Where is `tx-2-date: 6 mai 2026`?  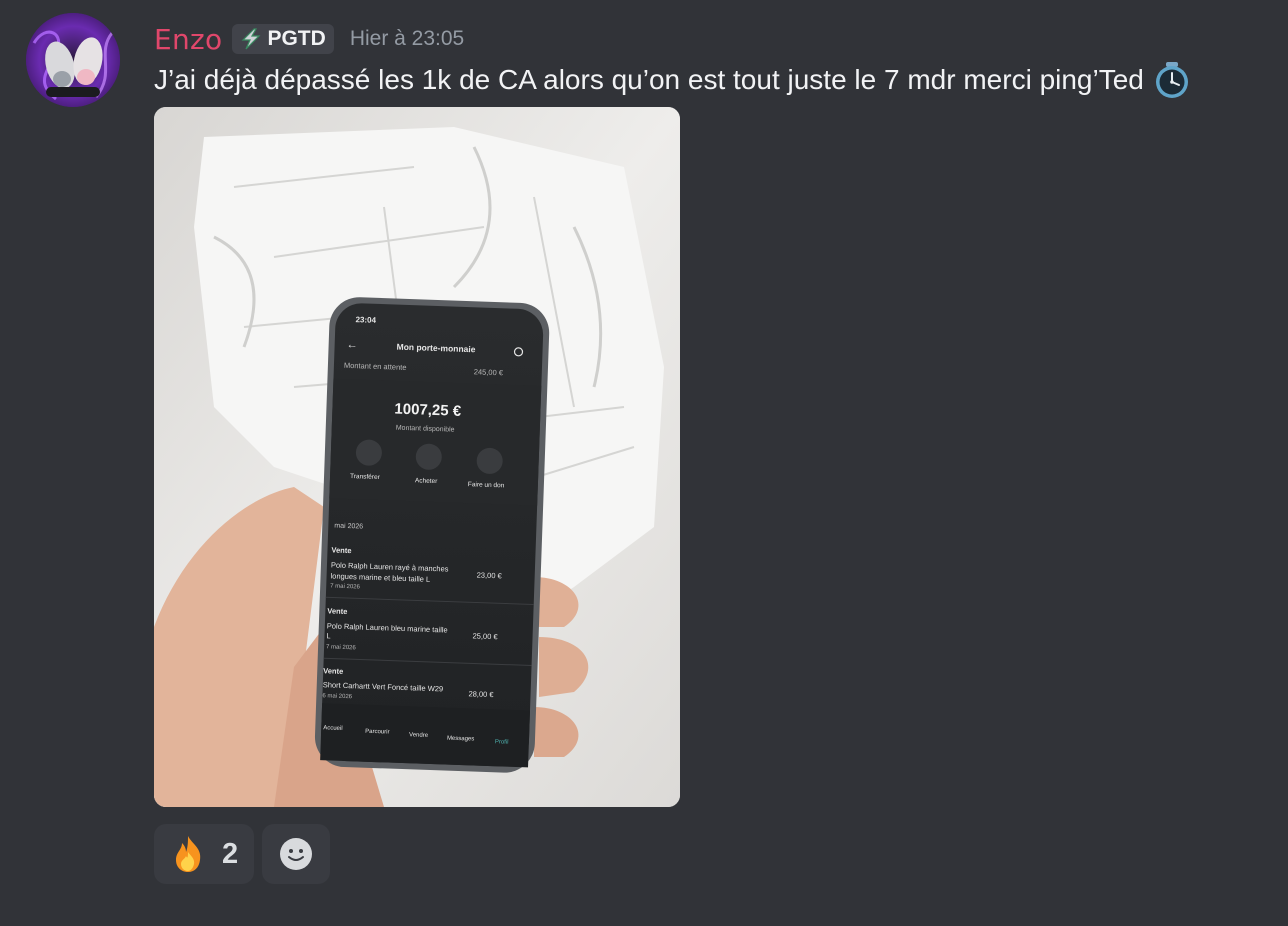 tx-2-date: 6 mai 2026 is located at coordinates (337, 696).